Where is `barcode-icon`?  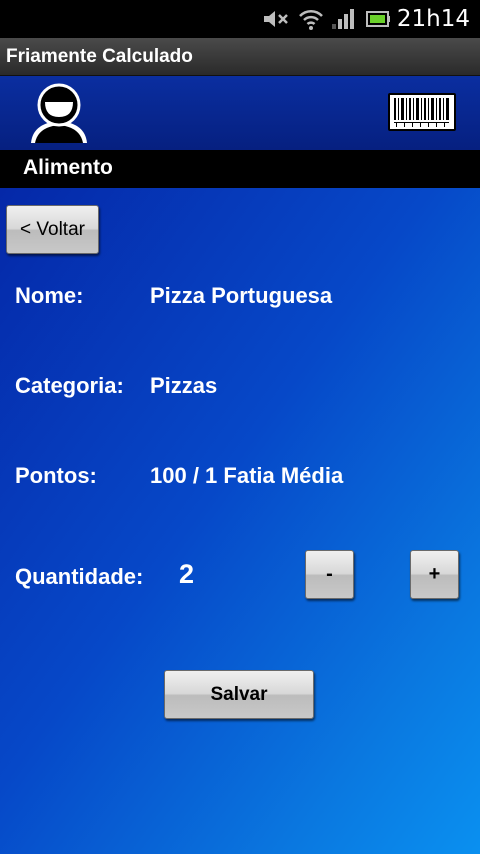
barcode-icon is located at coordinates (422, 112).